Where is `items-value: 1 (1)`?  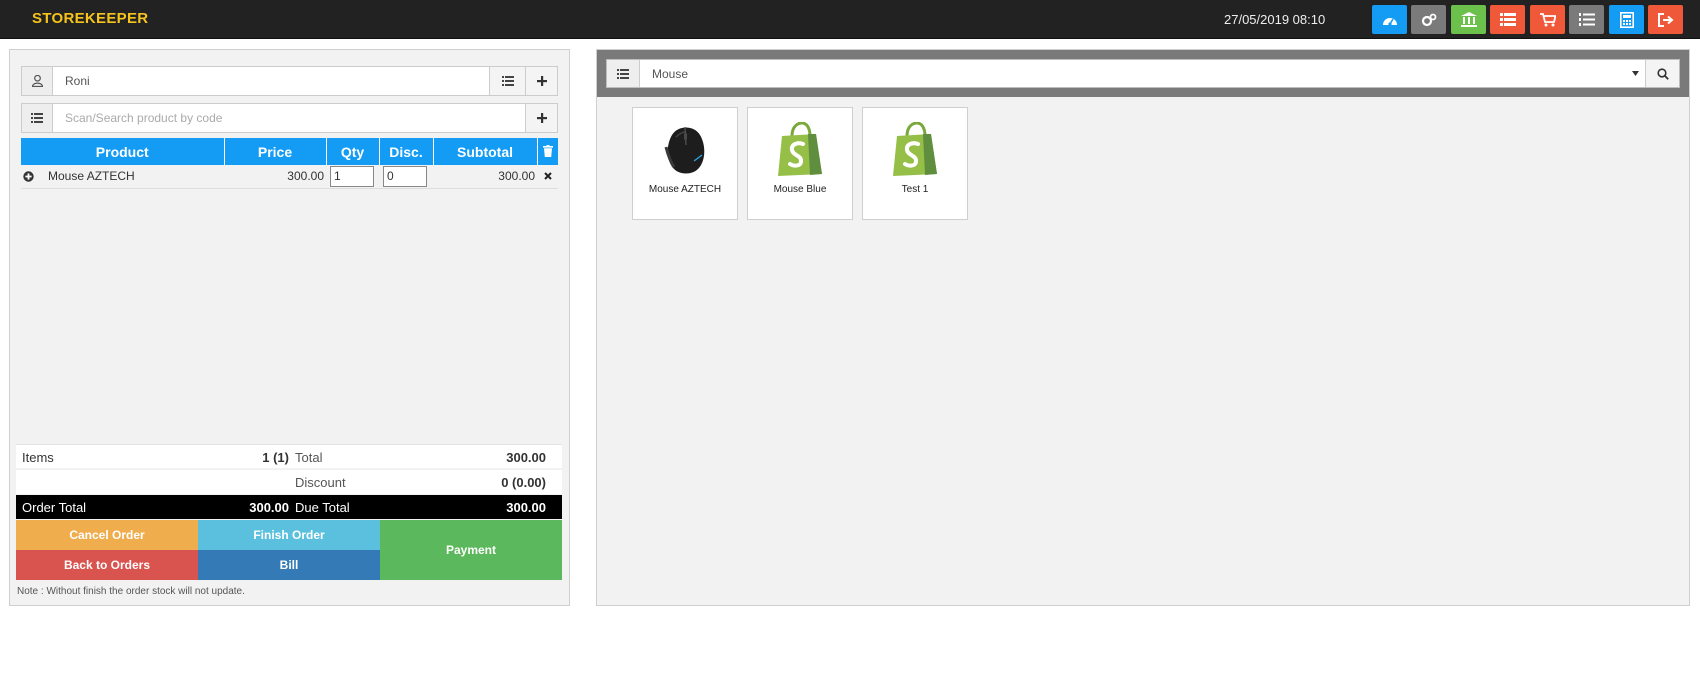 items-value: 1 (1) is located at coordinates (275, 457).